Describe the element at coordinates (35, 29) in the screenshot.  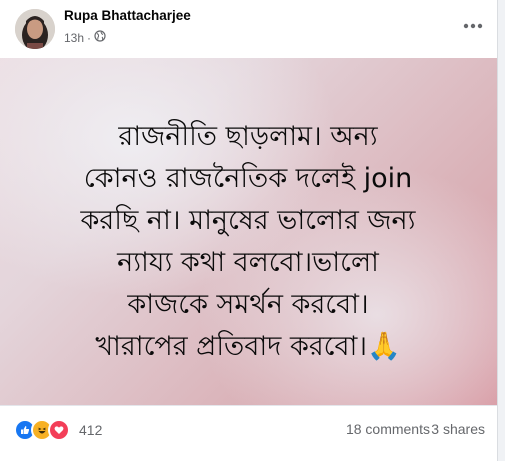
I see `author-avatar` at that location.